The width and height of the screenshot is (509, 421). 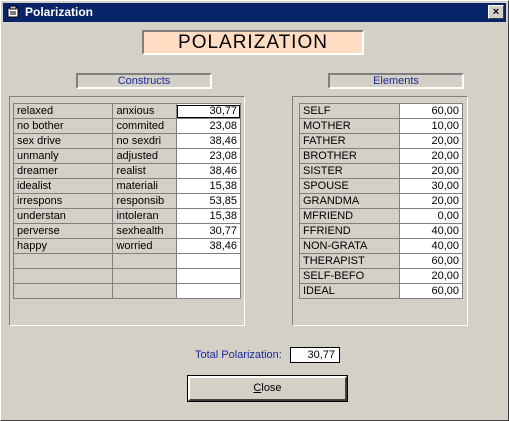 I want to click on table-row: happy worried 38,46, so click(x=127, y=246).